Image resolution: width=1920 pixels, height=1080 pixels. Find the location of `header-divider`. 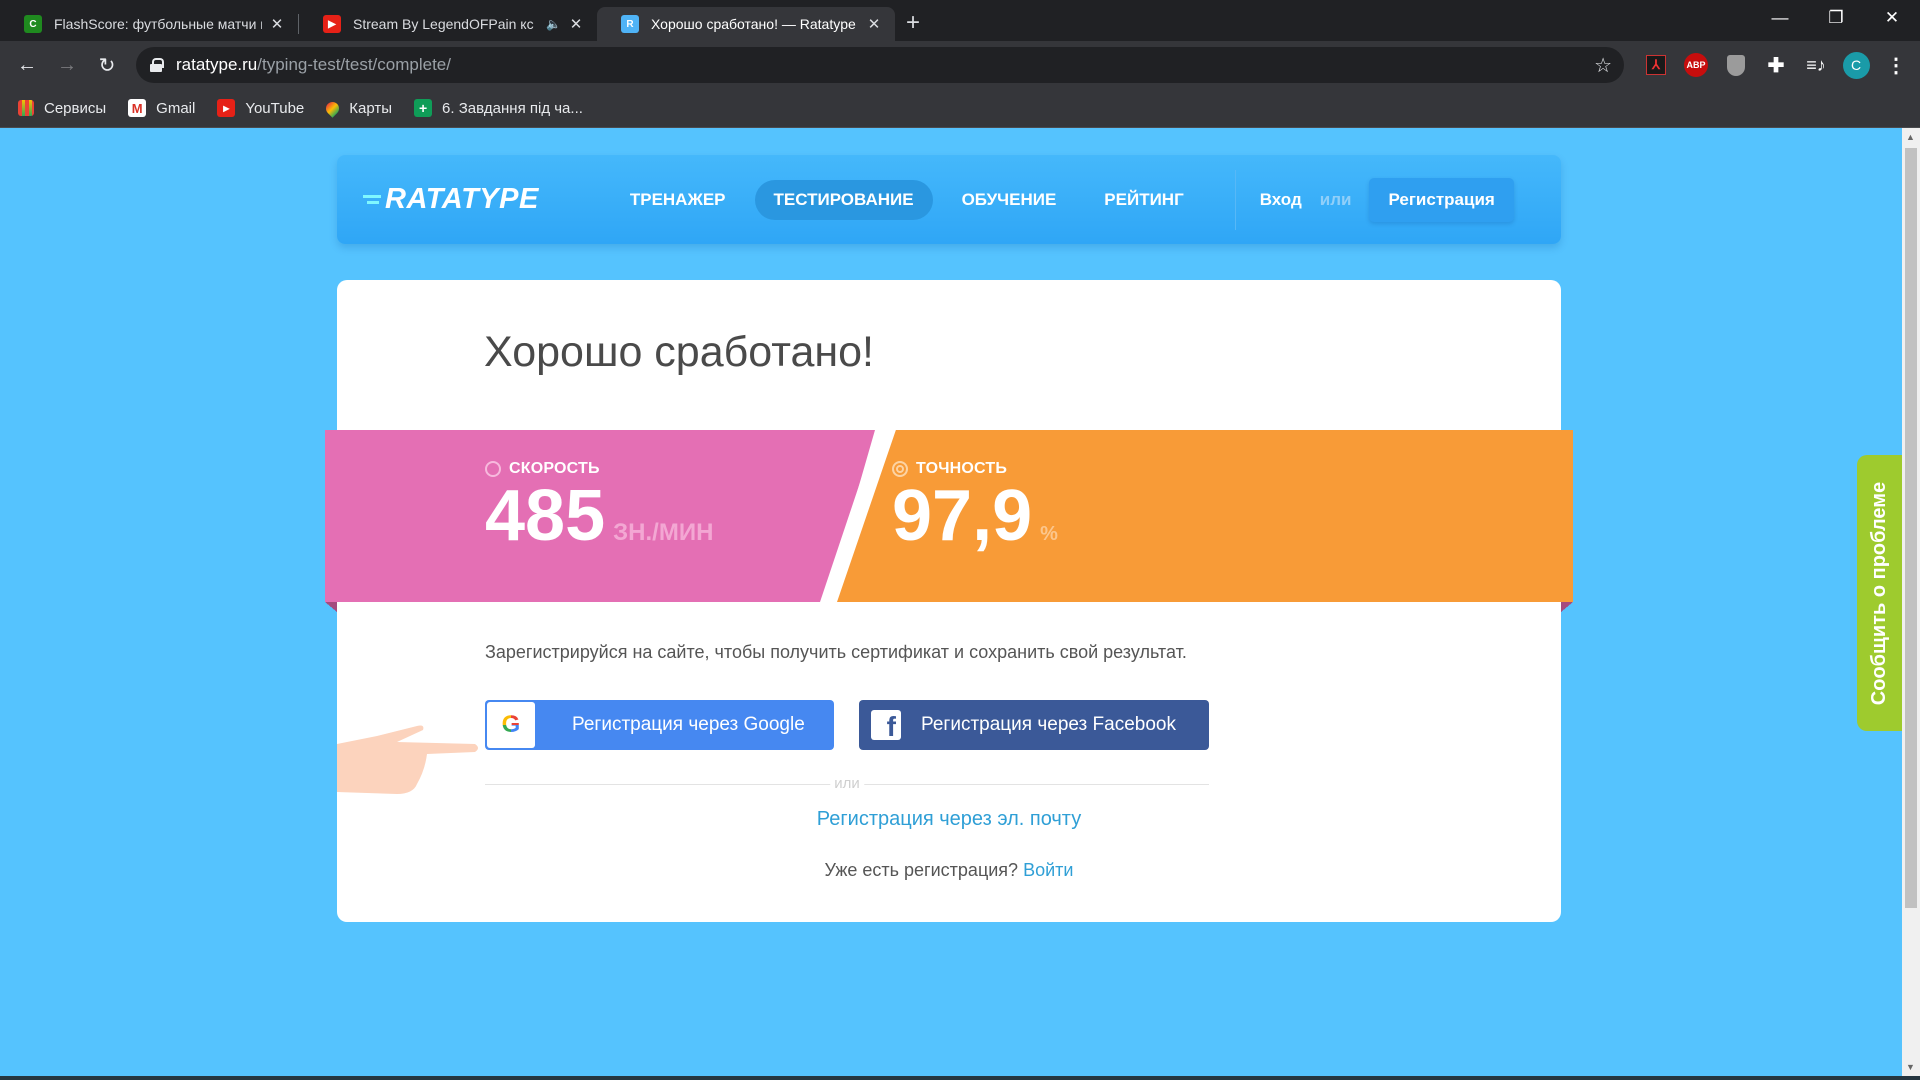

header-divider is located at coordinates (1235, 199).